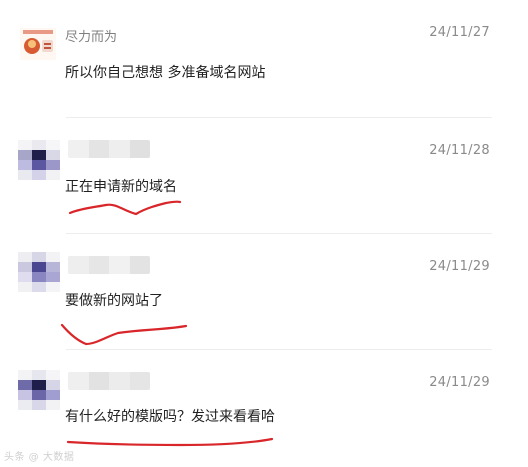  I want to click on watermark: 头条 @ 大数据, so click(39, 457).